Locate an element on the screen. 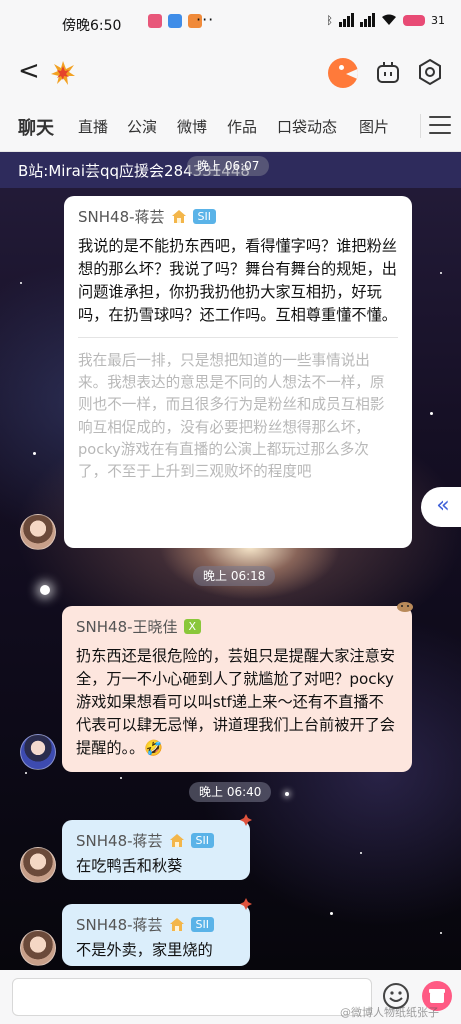  message-text: 在吃鸭舌和秋葵 is located at coordinates (129, 866).